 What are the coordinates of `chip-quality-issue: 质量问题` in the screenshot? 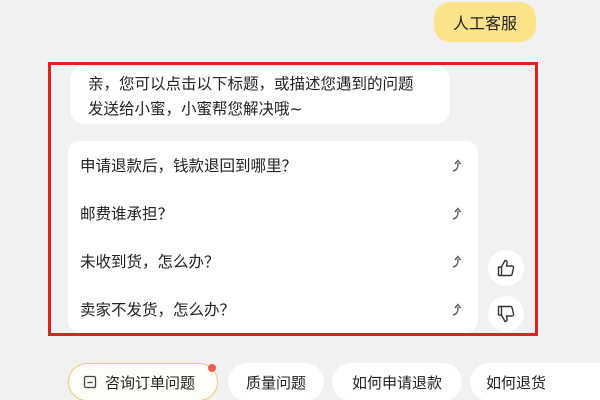 It's located at (276, 381).